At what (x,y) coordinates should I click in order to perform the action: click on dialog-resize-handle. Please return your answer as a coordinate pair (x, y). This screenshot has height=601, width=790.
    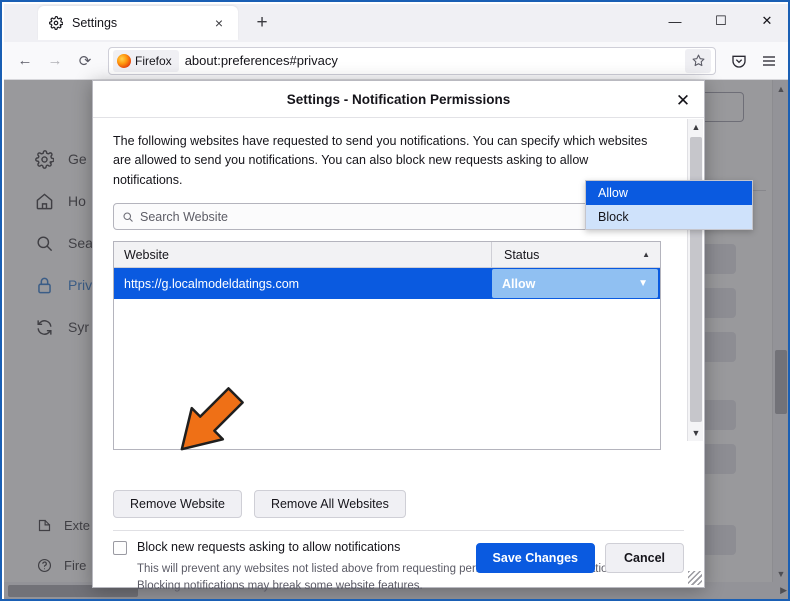
    Looking at the image, I should click on (695, 578).